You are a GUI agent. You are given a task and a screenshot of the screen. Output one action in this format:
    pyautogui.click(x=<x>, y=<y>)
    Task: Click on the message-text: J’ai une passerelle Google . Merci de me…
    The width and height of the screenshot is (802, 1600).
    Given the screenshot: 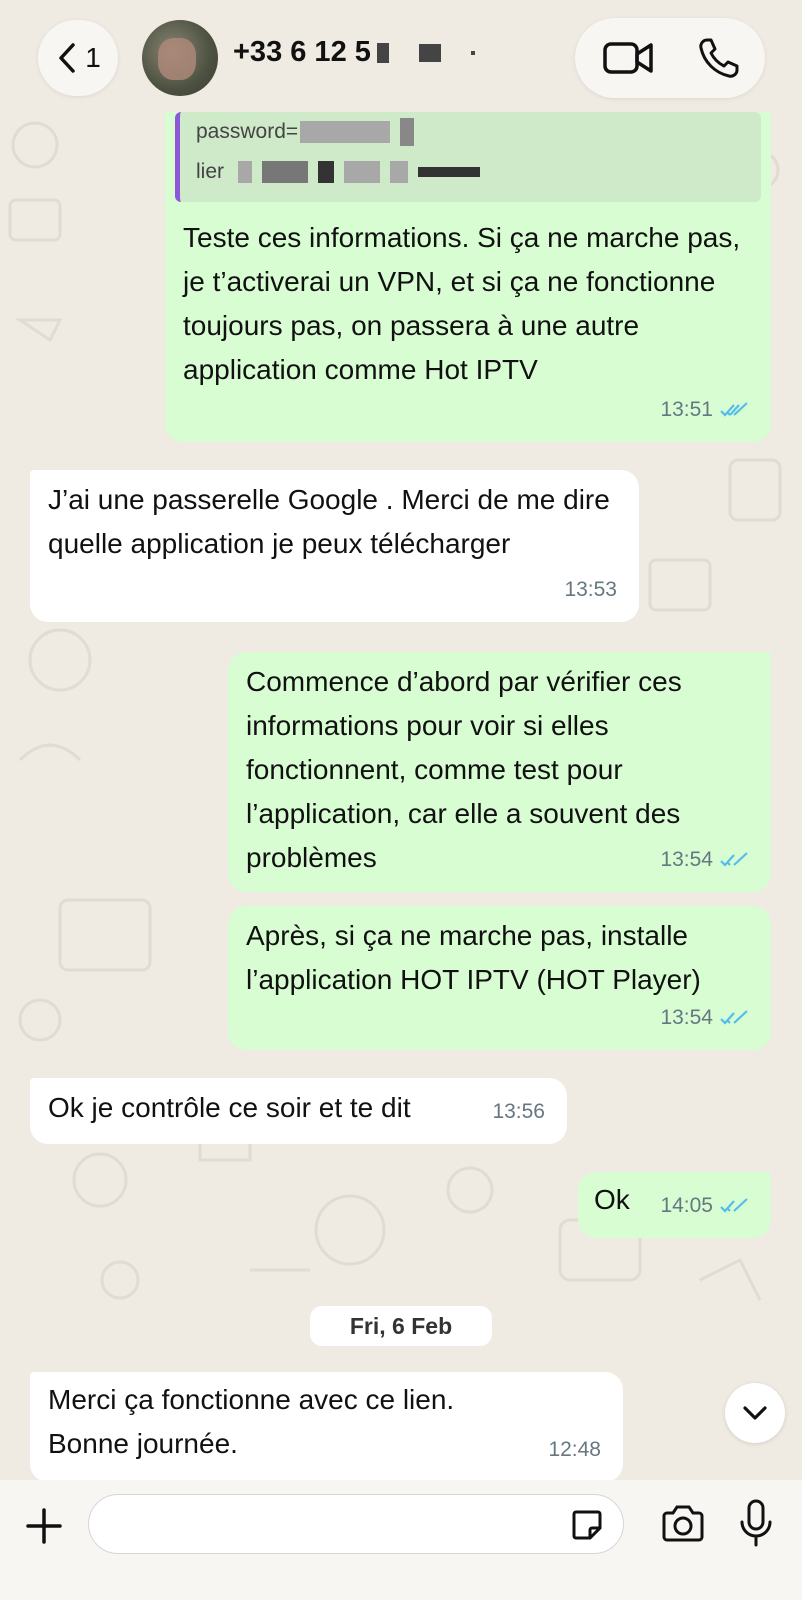 What is the action you would take?
    pyautogui.click(x=329, y=521)
    